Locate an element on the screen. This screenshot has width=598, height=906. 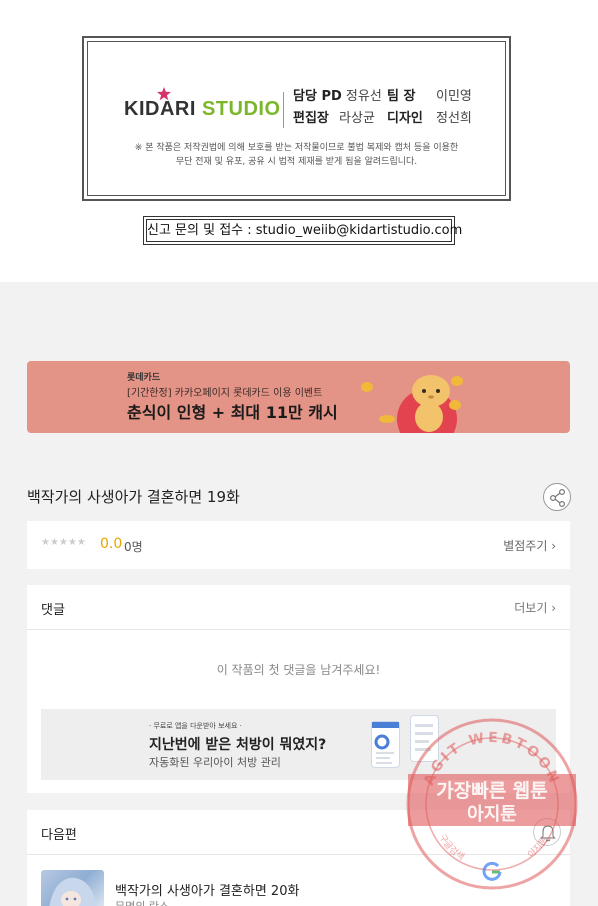
comments-header: 댓글 더보기 › is located at coordinates (298, 607).